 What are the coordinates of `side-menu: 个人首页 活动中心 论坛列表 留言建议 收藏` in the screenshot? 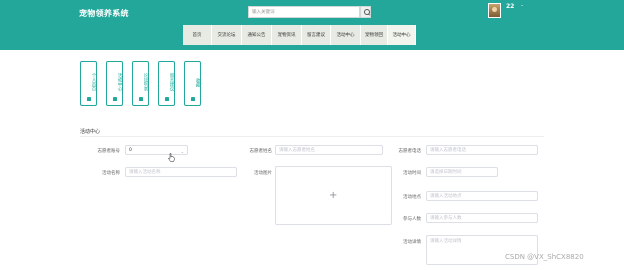 It's located at (145, 83).